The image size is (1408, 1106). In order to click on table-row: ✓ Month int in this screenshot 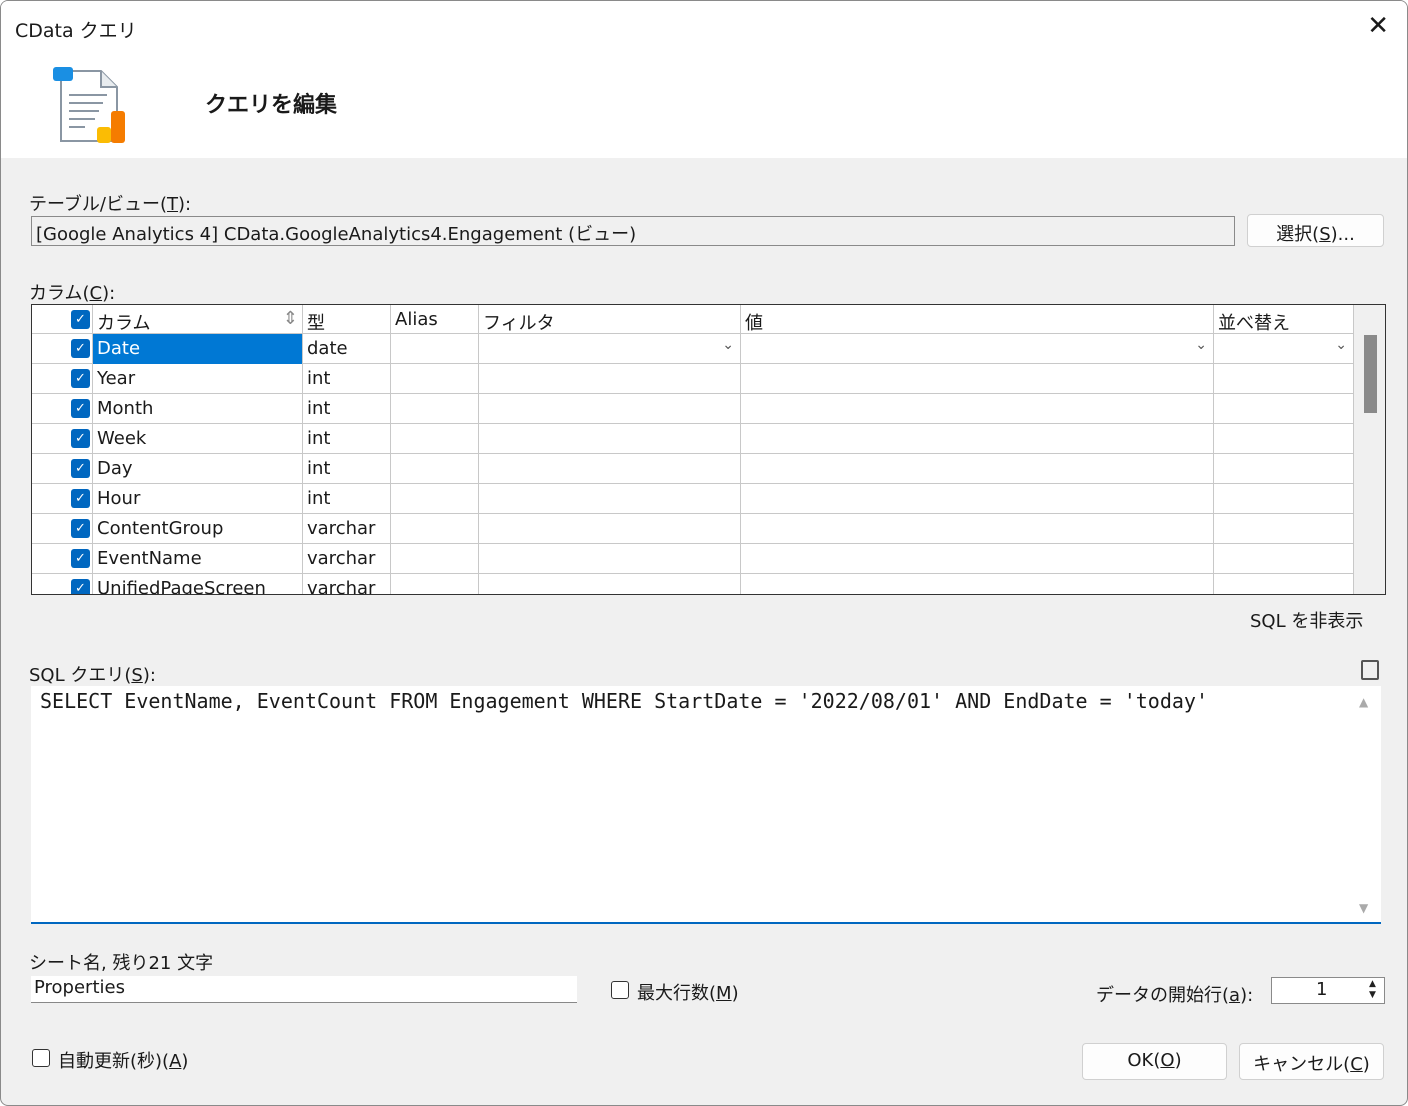, I will do `click(693, 409)`.